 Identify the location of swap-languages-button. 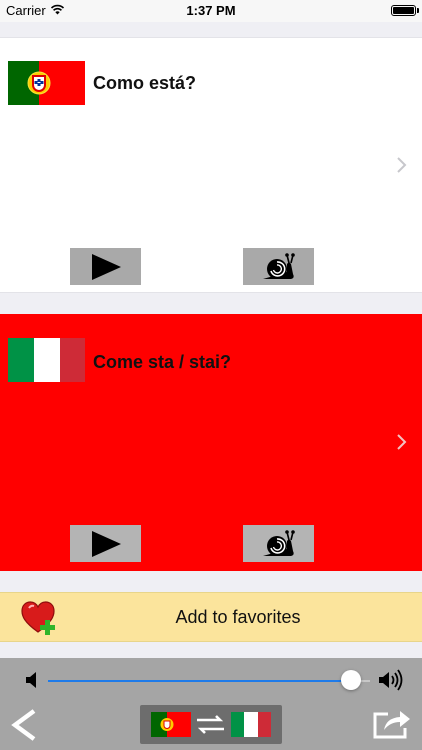
(211, 724).